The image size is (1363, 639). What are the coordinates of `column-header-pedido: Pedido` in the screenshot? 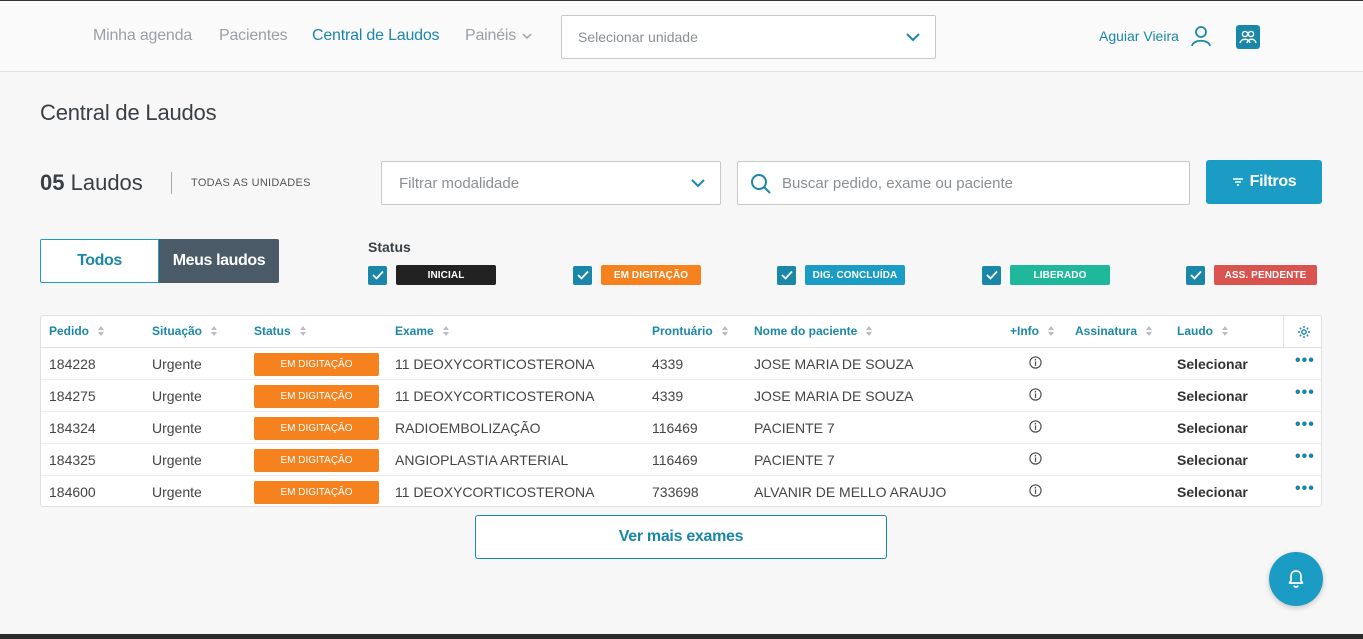 It's located at (77, 331).